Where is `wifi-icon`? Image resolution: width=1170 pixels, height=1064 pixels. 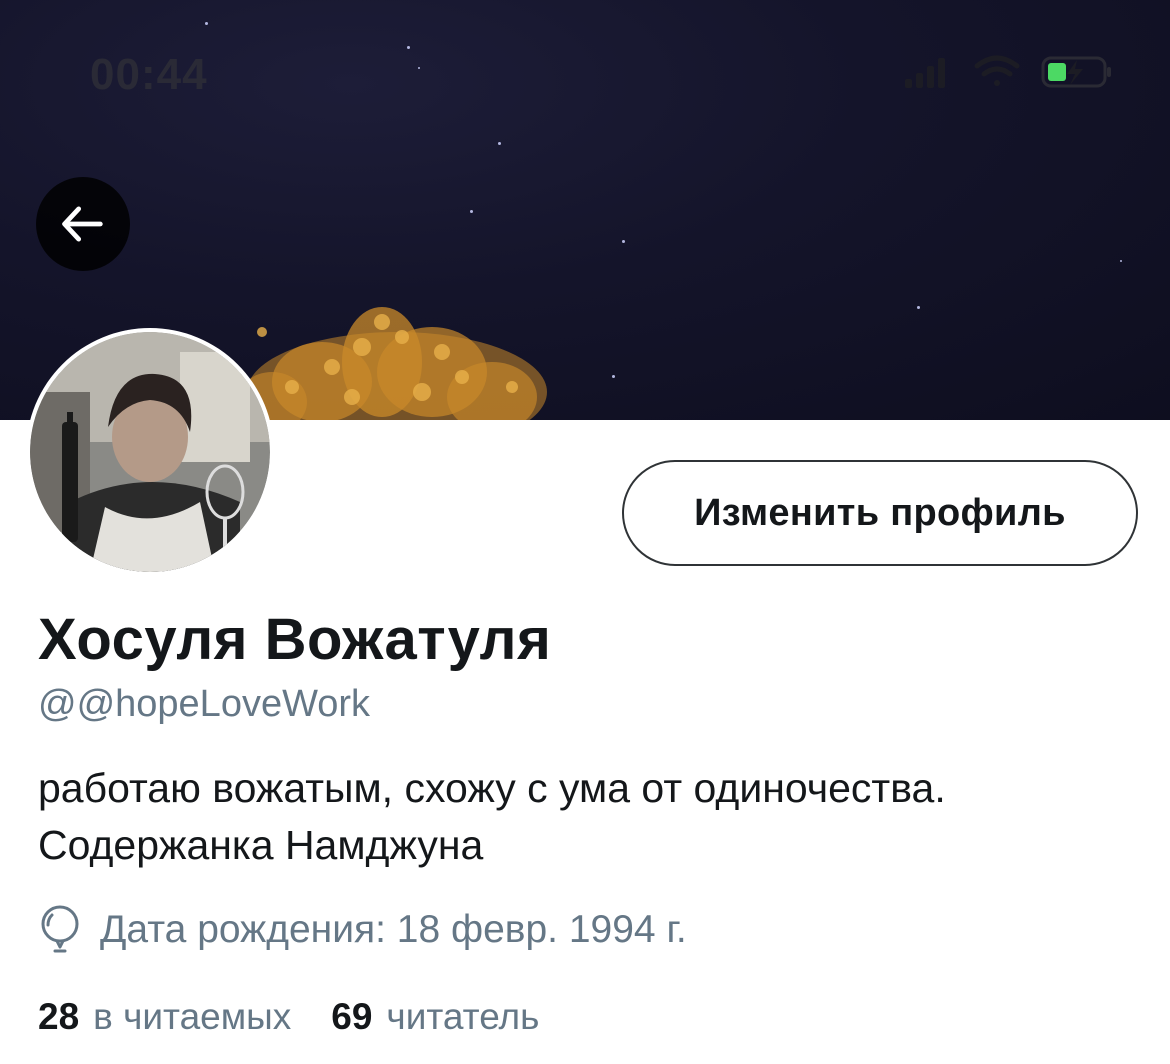
wifi-icon is located at coordinates (997, 70).